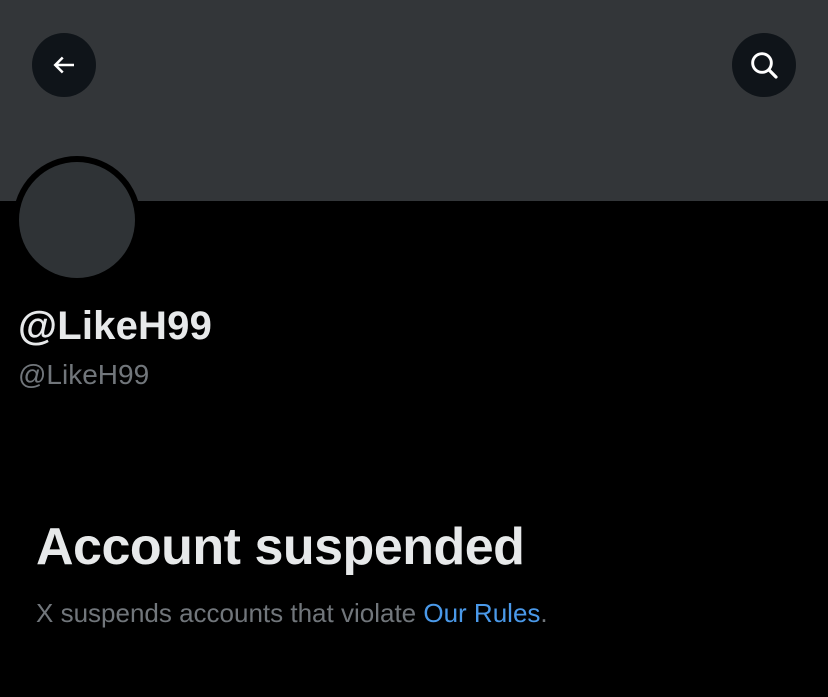 The height and width of the screenshot is (697, 828). I want to click on search-icon, so click(764, 65).